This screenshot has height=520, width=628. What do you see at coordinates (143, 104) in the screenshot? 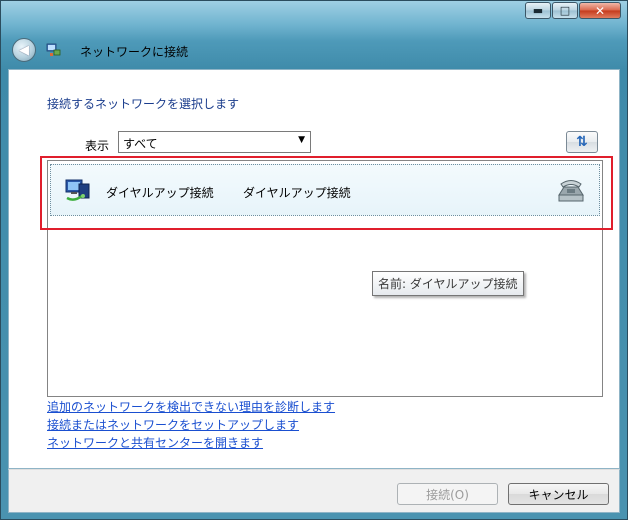
I see `instruction-heading: 接続するネットワークを選択します` at bounding box center [143, 104].